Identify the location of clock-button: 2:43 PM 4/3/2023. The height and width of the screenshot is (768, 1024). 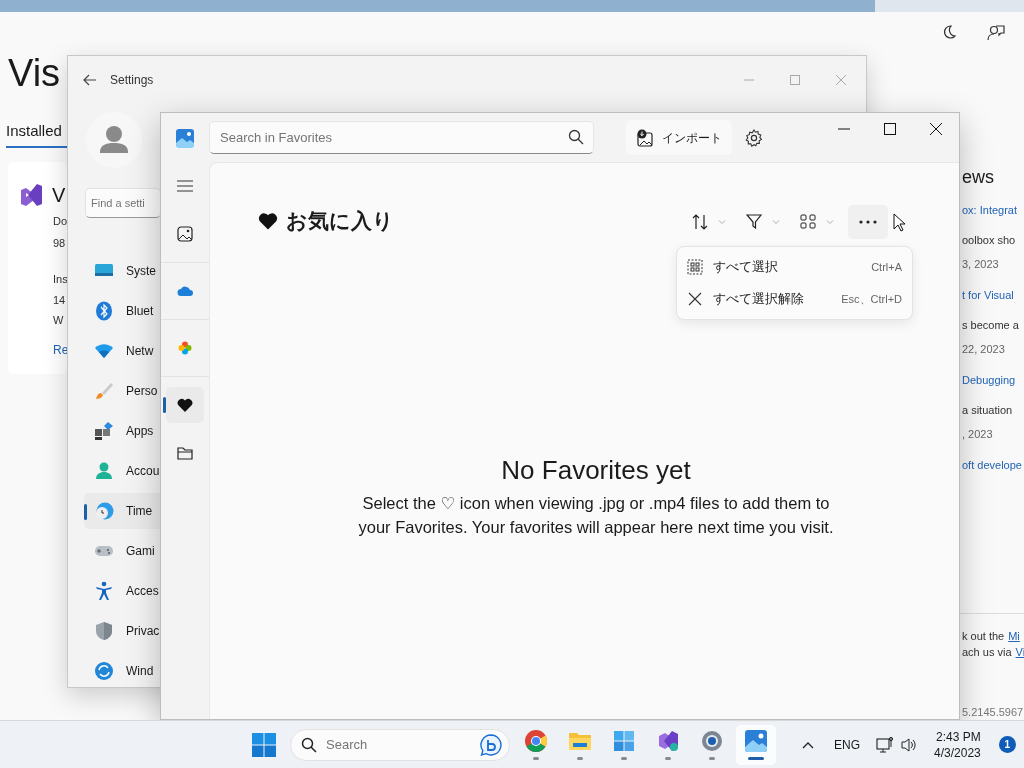
(957, 744).